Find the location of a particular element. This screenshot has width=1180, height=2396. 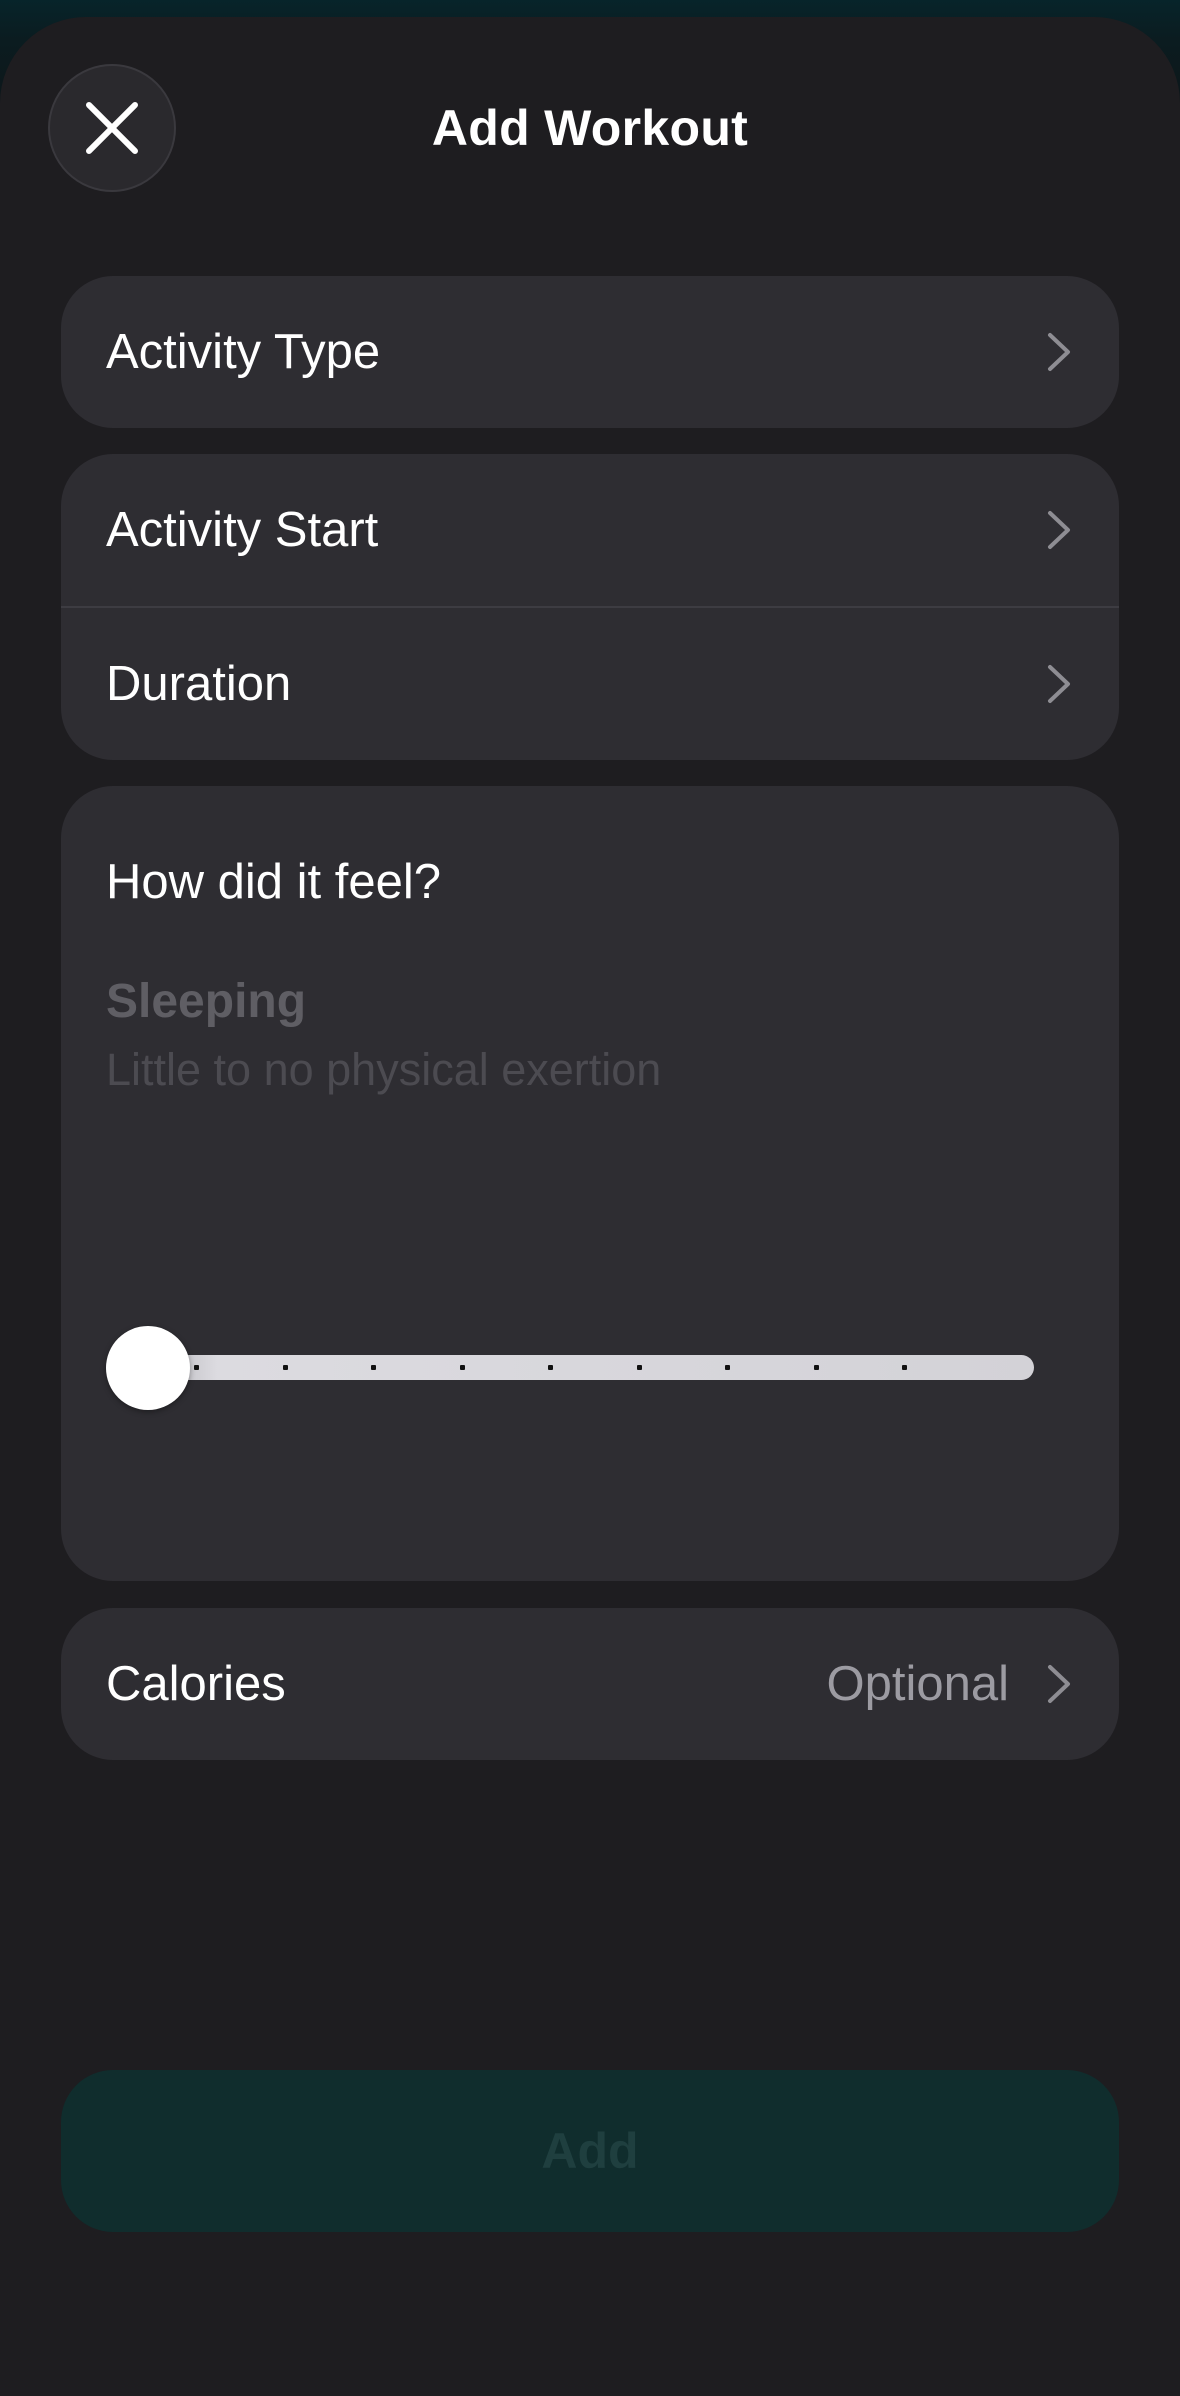

effort-level-label: Sleeping is located at coordinates (206, 1001).